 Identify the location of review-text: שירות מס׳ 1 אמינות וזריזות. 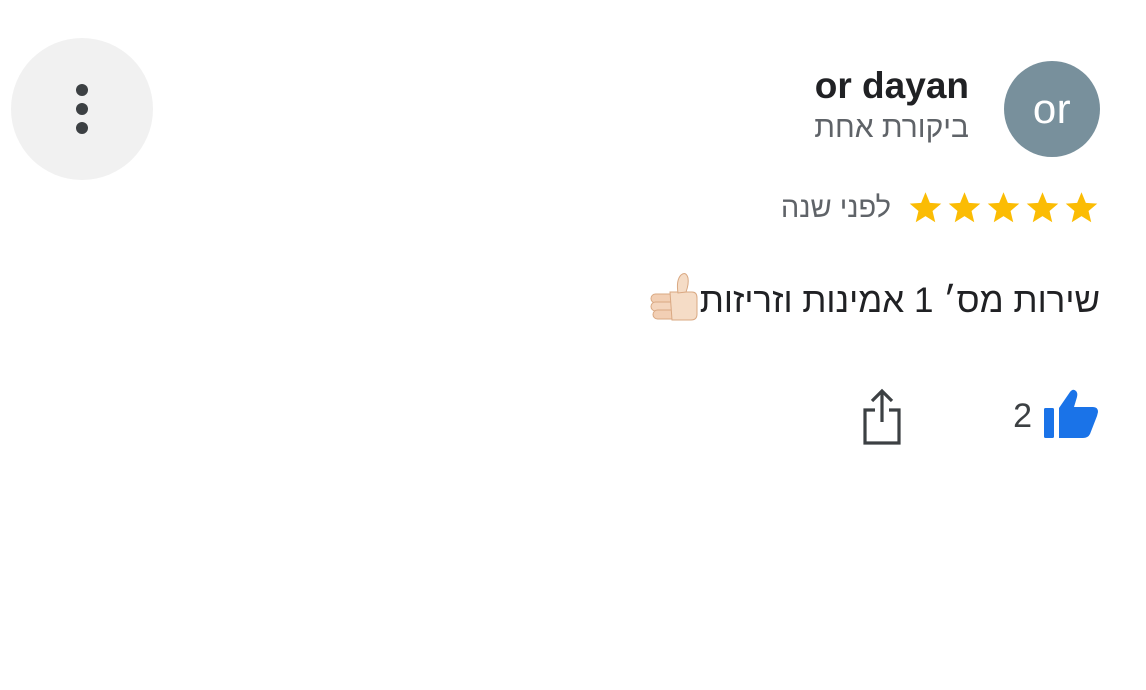
(874, 300).